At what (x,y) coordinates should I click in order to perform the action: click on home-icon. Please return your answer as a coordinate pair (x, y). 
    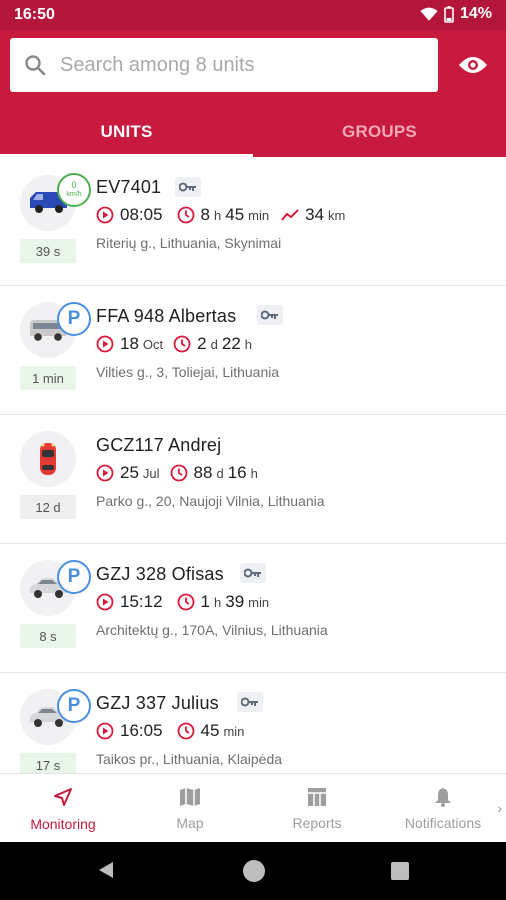
    Looking at the image, I should click on (254, 871).